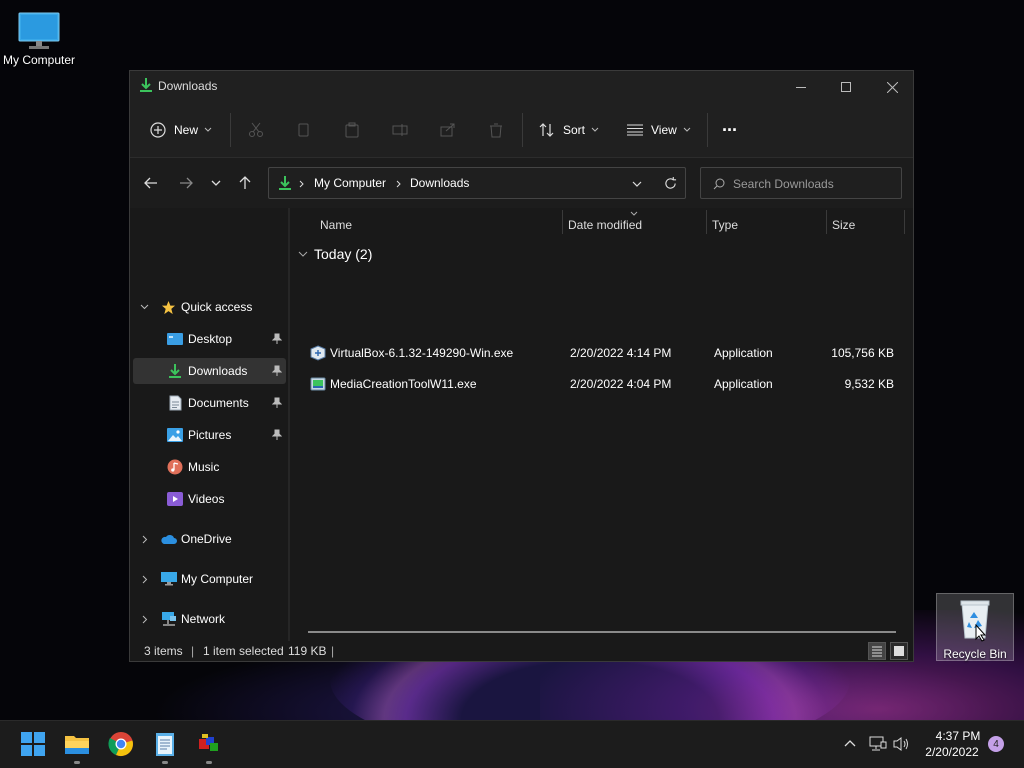 Image resolution: width=1024 pixels, height=768 pixels. What do you see at coordinates (39, 37) in the screenshot?
I see `desktop-icon-my-computer: My Computer` at bounding box center [39, 37].